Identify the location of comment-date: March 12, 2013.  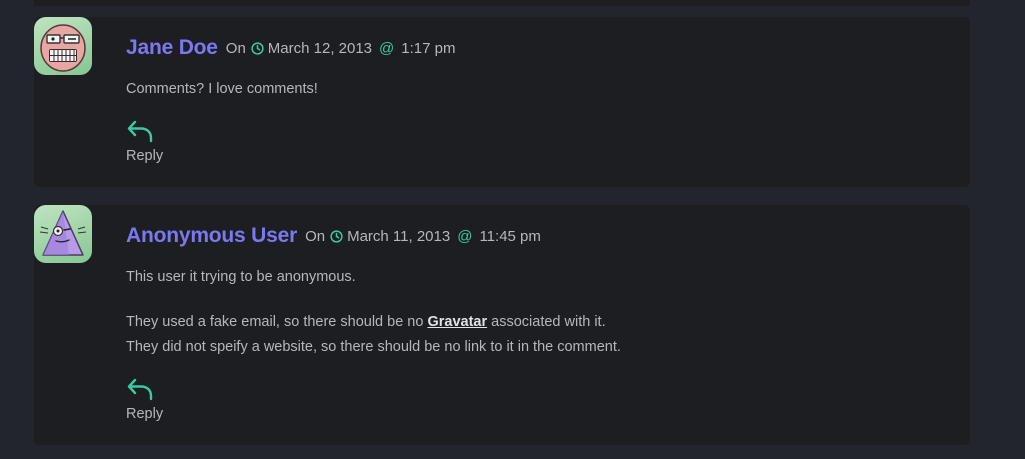
(320, 48).